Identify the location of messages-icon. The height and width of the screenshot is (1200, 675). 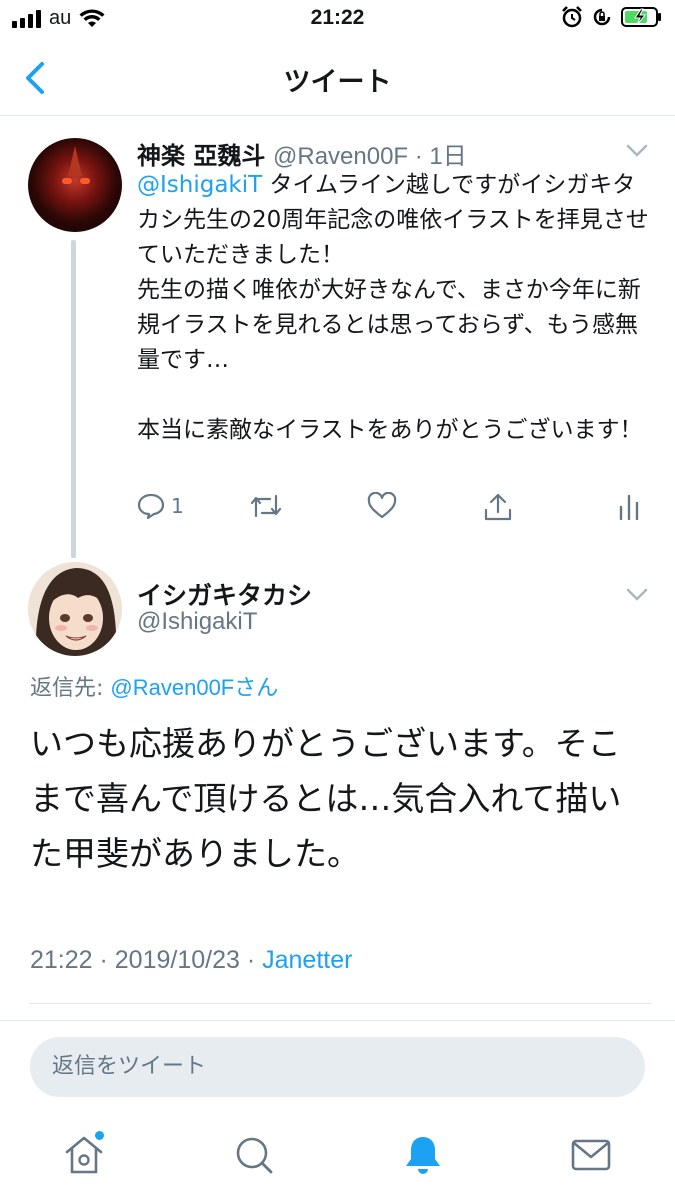
(591, 1155).